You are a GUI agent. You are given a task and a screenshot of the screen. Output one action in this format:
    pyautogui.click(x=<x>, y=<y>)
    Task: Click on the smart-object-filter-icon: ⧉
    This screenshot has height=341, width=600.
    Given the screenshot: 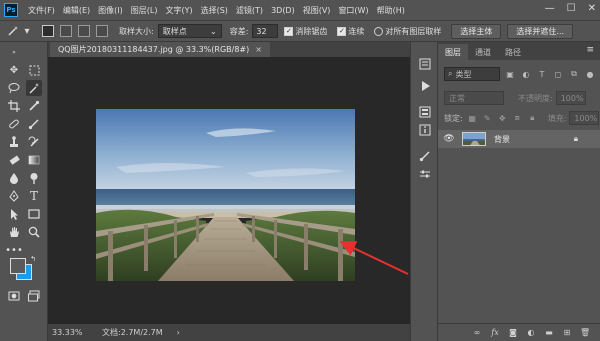 What is the action you would take?
    pyautogui.click(x=574, y=74)
    